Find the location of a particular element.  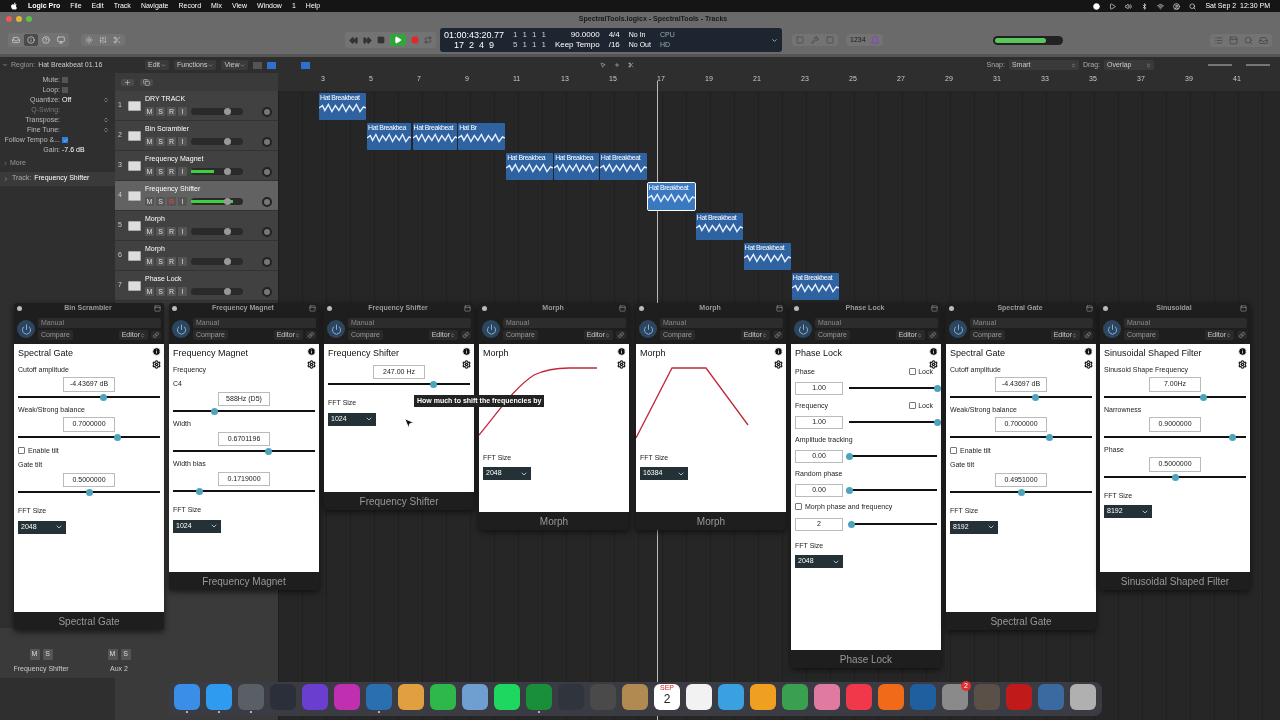

zoom-button is located at coordinates (29, 19).